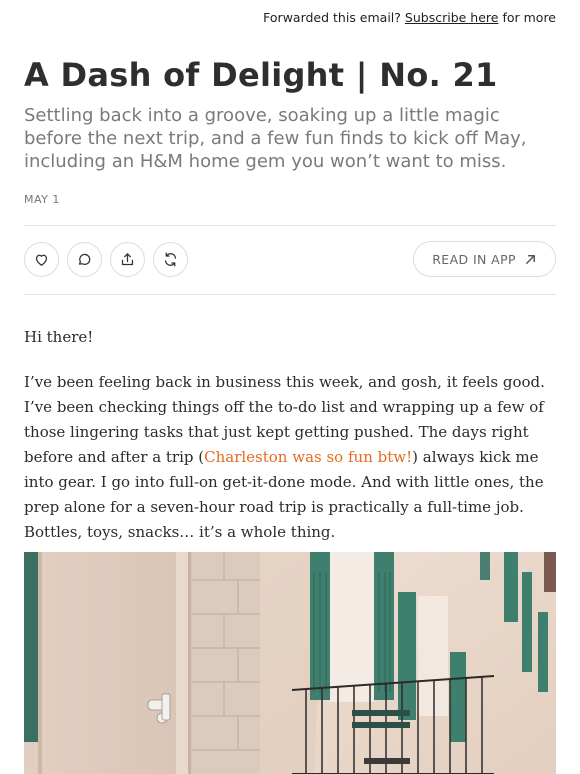 The height and width of the screenshot is (774, 580). Describe the element at coordinates (290, 225) in the screenshot. I see `divider-top` at that location.